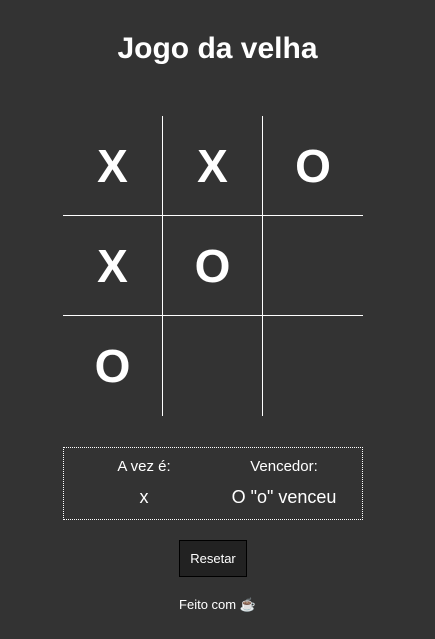 This screenshot has height=639, width=435. What do you see at coordinates (284, 466) in the screenshot?
I see `winner-label: Vencedor:` at bounding box center [284, 466].